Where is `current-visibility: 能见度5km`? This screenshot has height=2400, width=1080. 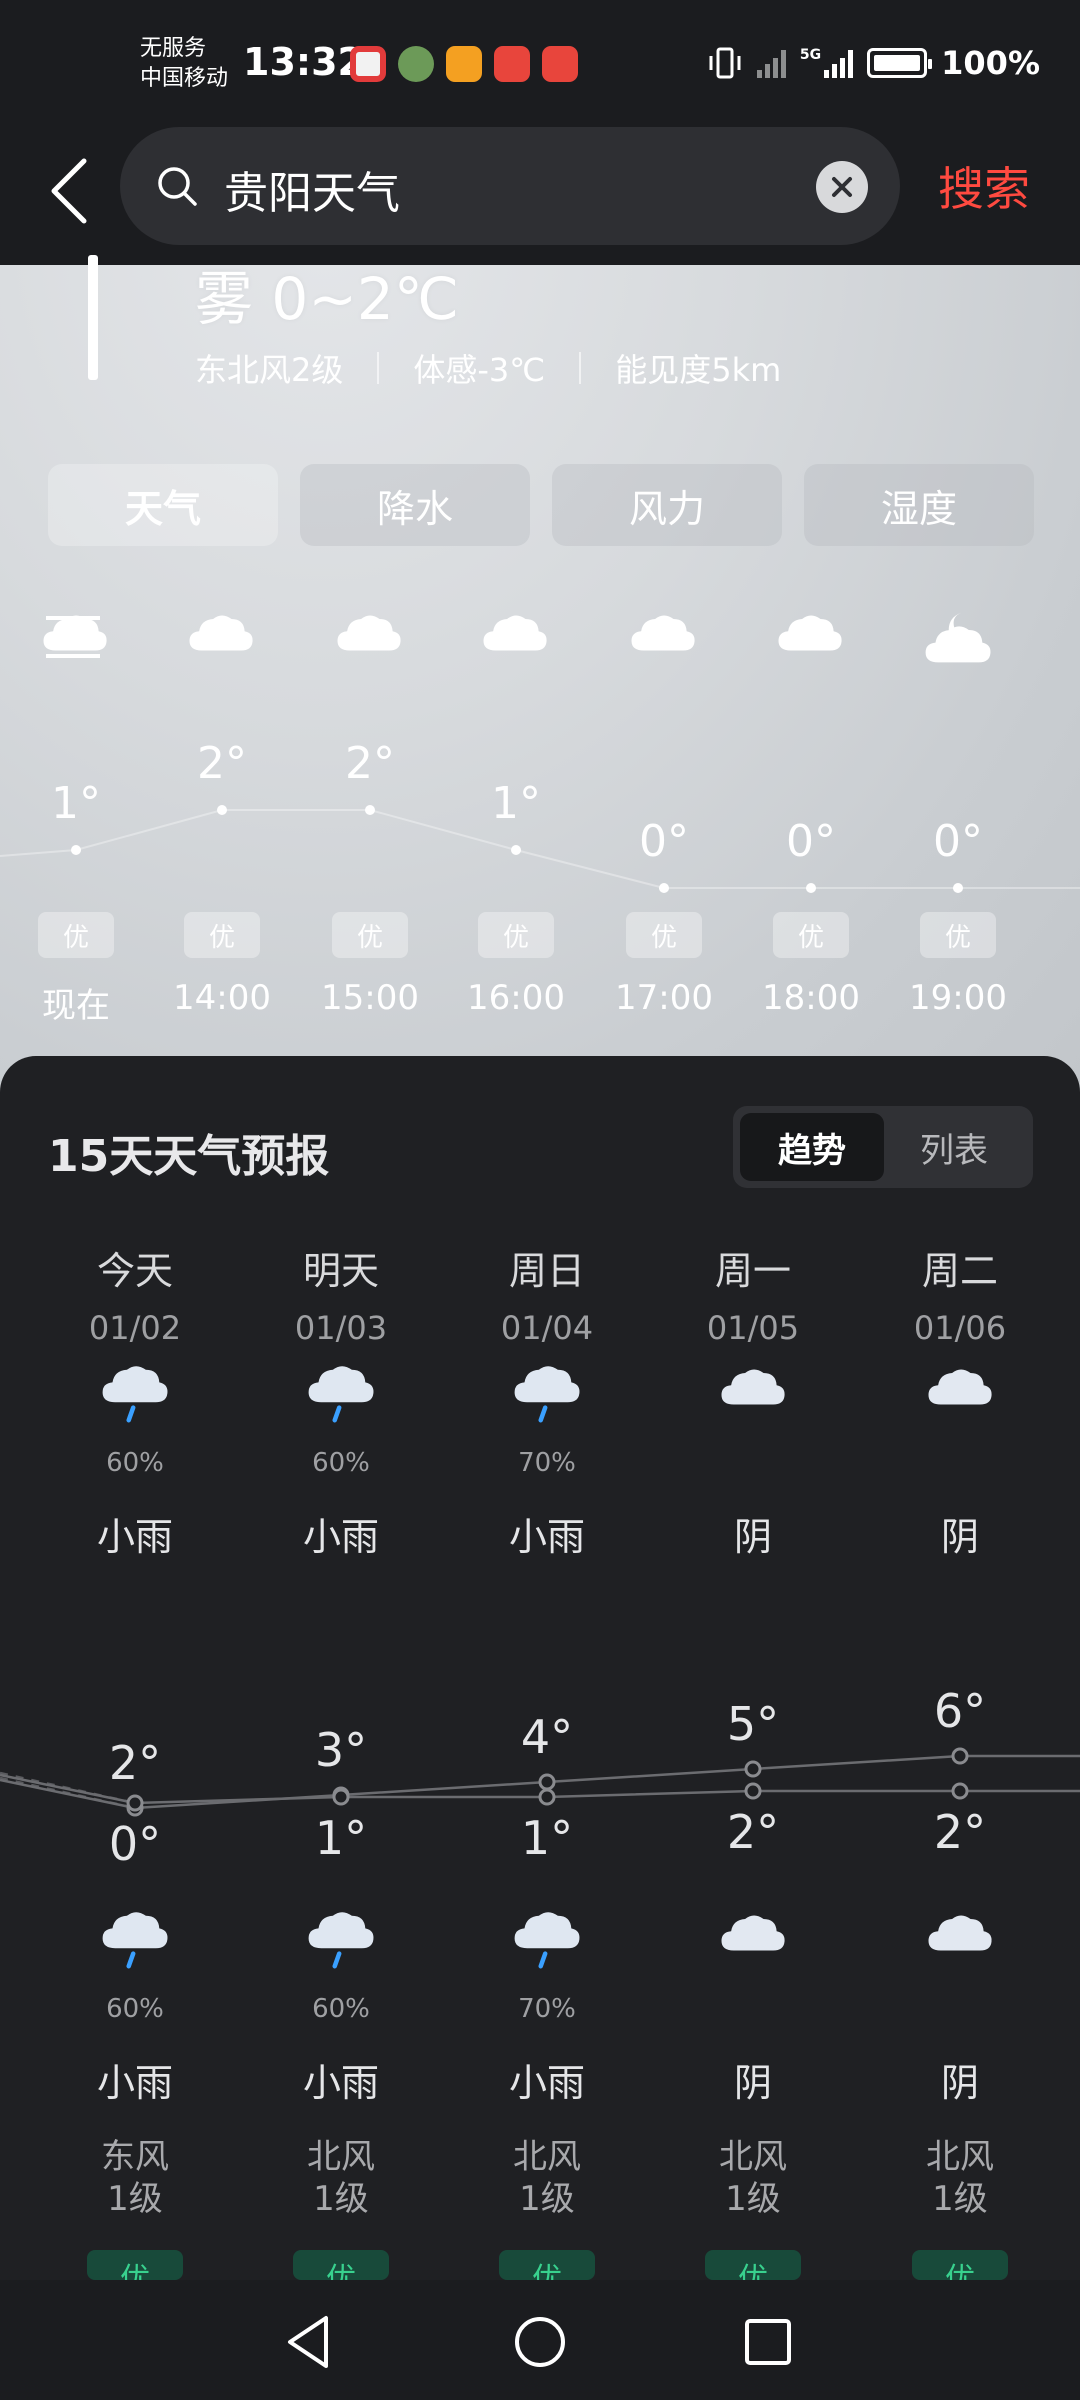
current-visibility: 能见度5km is located at coordinates (698, 370).